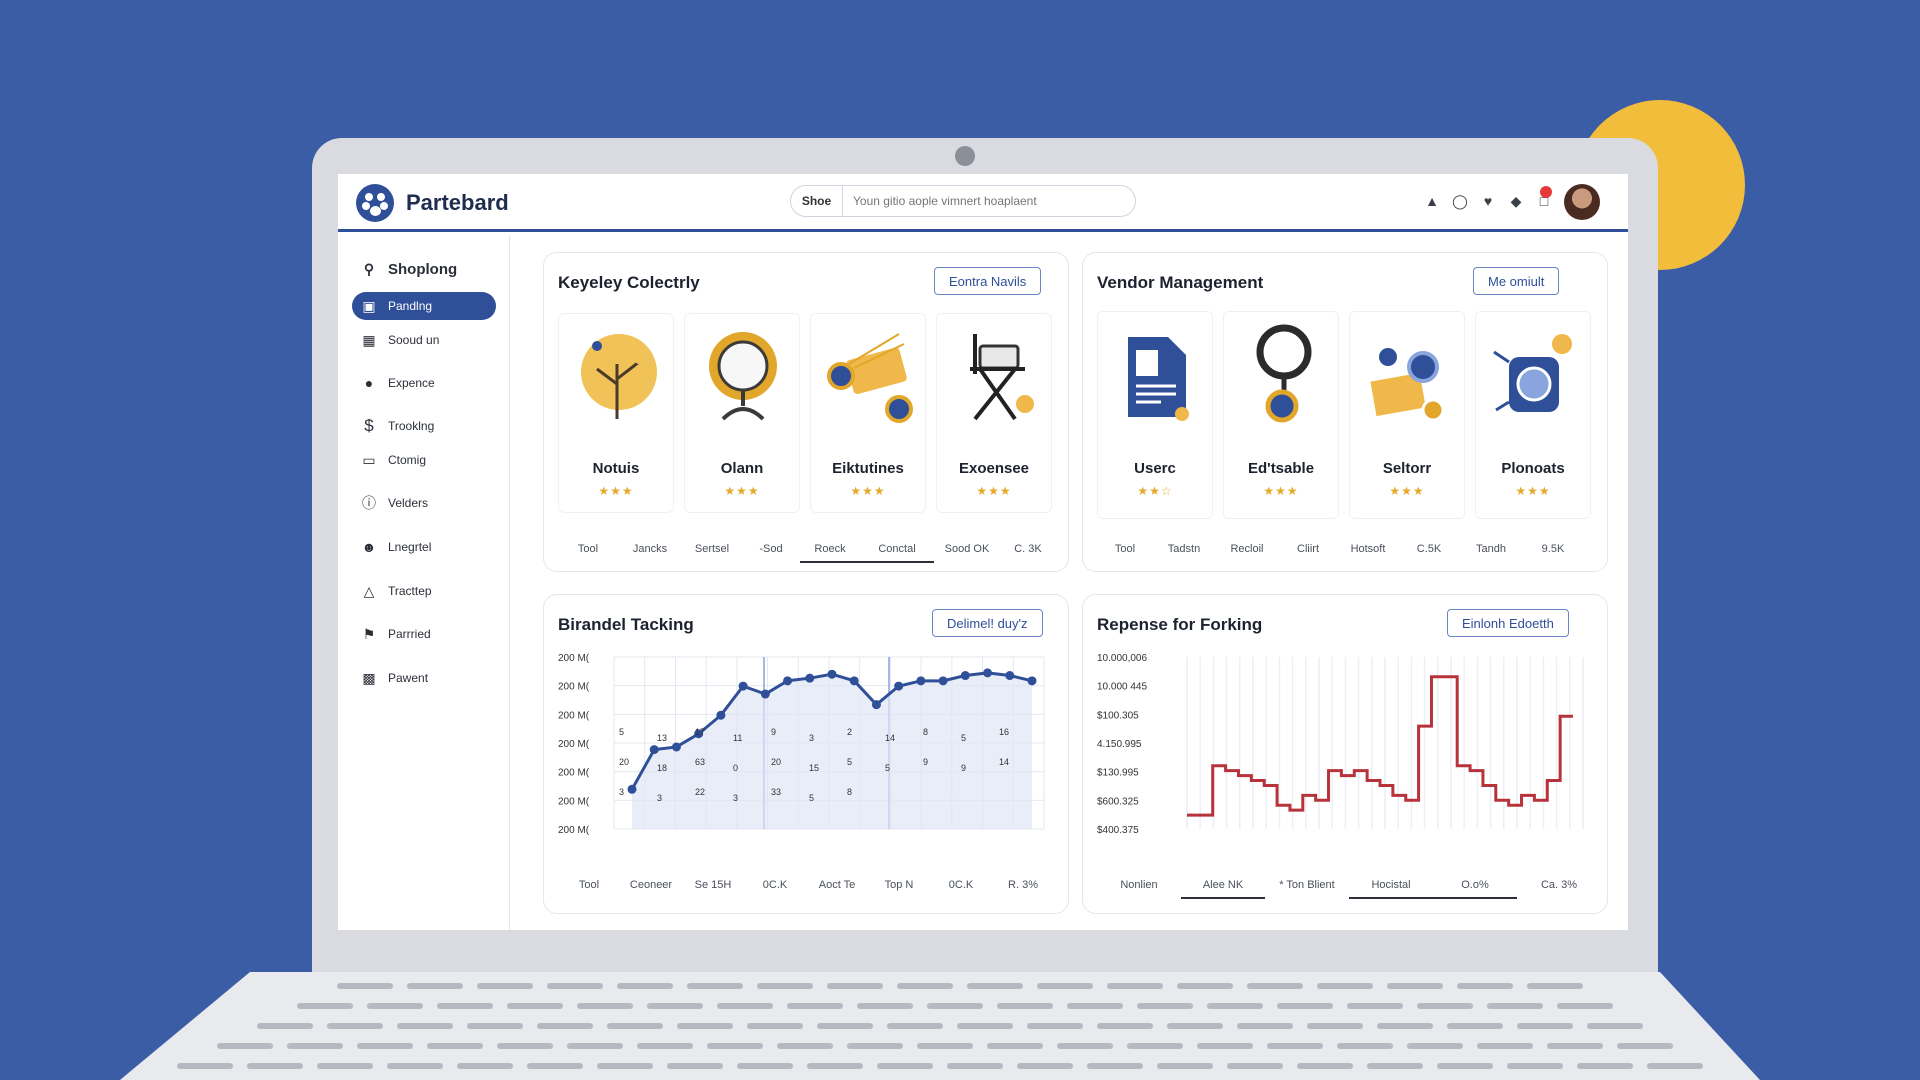 This screenshot has height=1080, width=1920. Describe the element at coordinates (925, 732) in the screenshot. I see `grid-number-label: 8` at that location.